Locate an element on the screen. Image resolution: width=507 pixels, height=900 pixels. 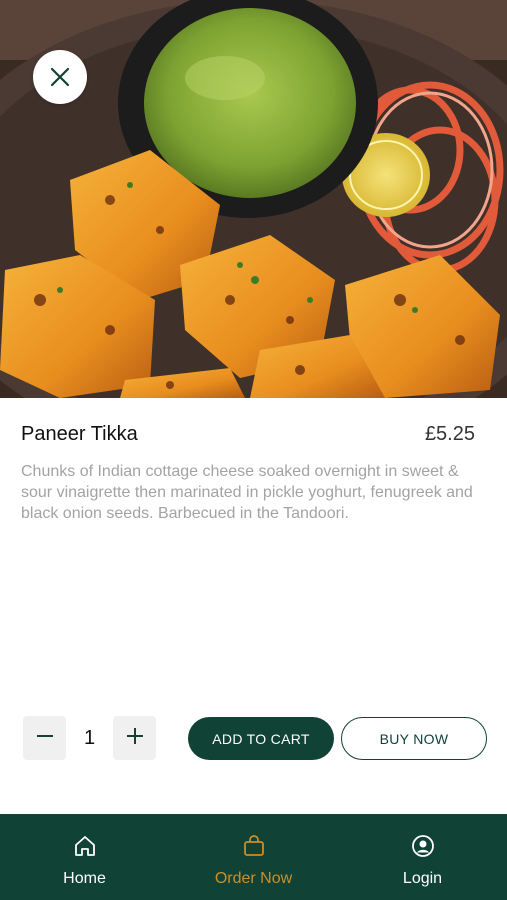
title-row: Paneer Tikka £5.25 is located at coordinates (253, 434).